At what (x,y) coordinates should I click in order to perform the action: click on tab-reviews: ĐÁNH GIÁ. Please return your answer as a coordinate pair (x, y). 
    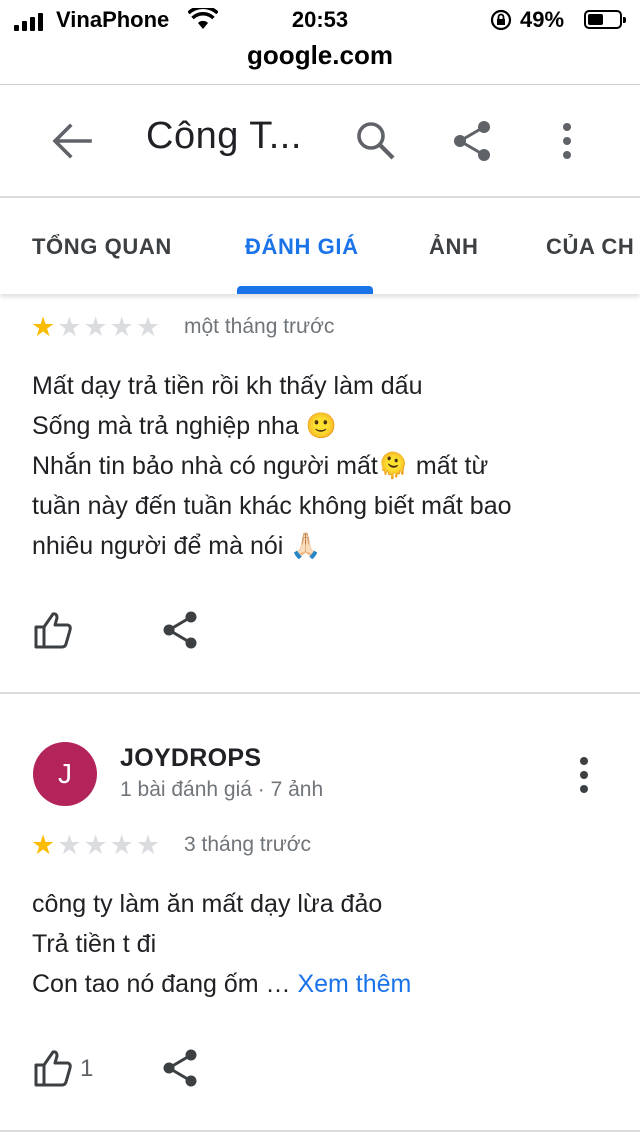
    Looking at the image, I should click on (302, 247).